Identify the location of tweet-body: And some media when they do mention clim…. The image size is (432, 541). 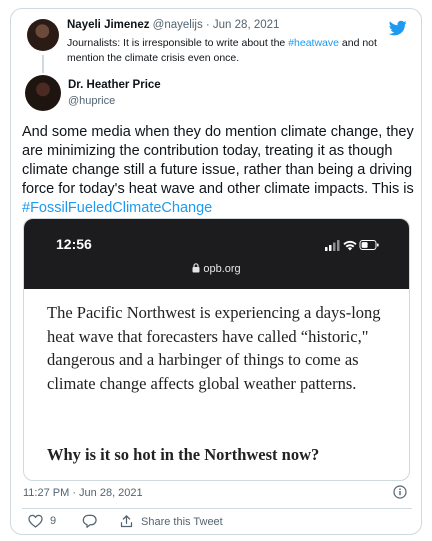
(218, 160).